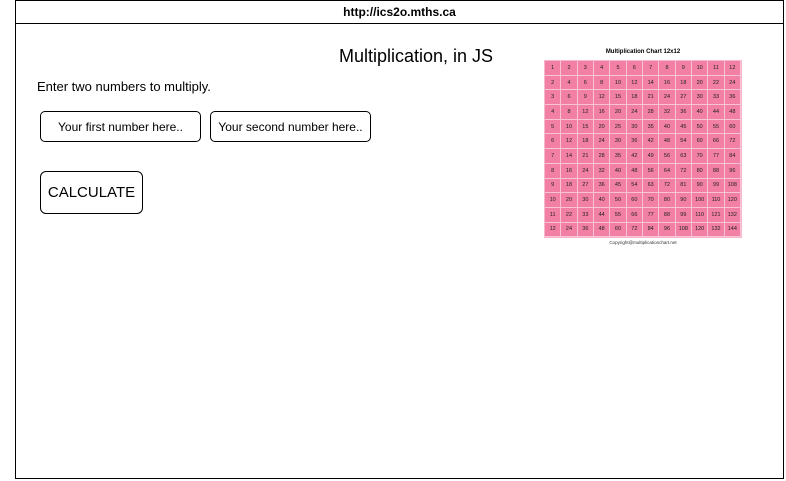 The width and height of the screenshot is (786, 481). Describe the element at coordinates (618, 98) in the screenshot. I see `chart-cell: 15` at that location.